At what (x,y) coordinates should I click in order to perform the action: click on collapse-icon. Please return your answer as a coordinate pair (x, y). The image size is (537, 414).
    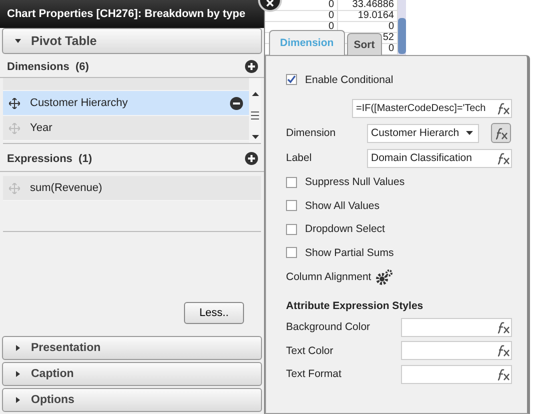
    Looking at the image, I should click on (18, 41).